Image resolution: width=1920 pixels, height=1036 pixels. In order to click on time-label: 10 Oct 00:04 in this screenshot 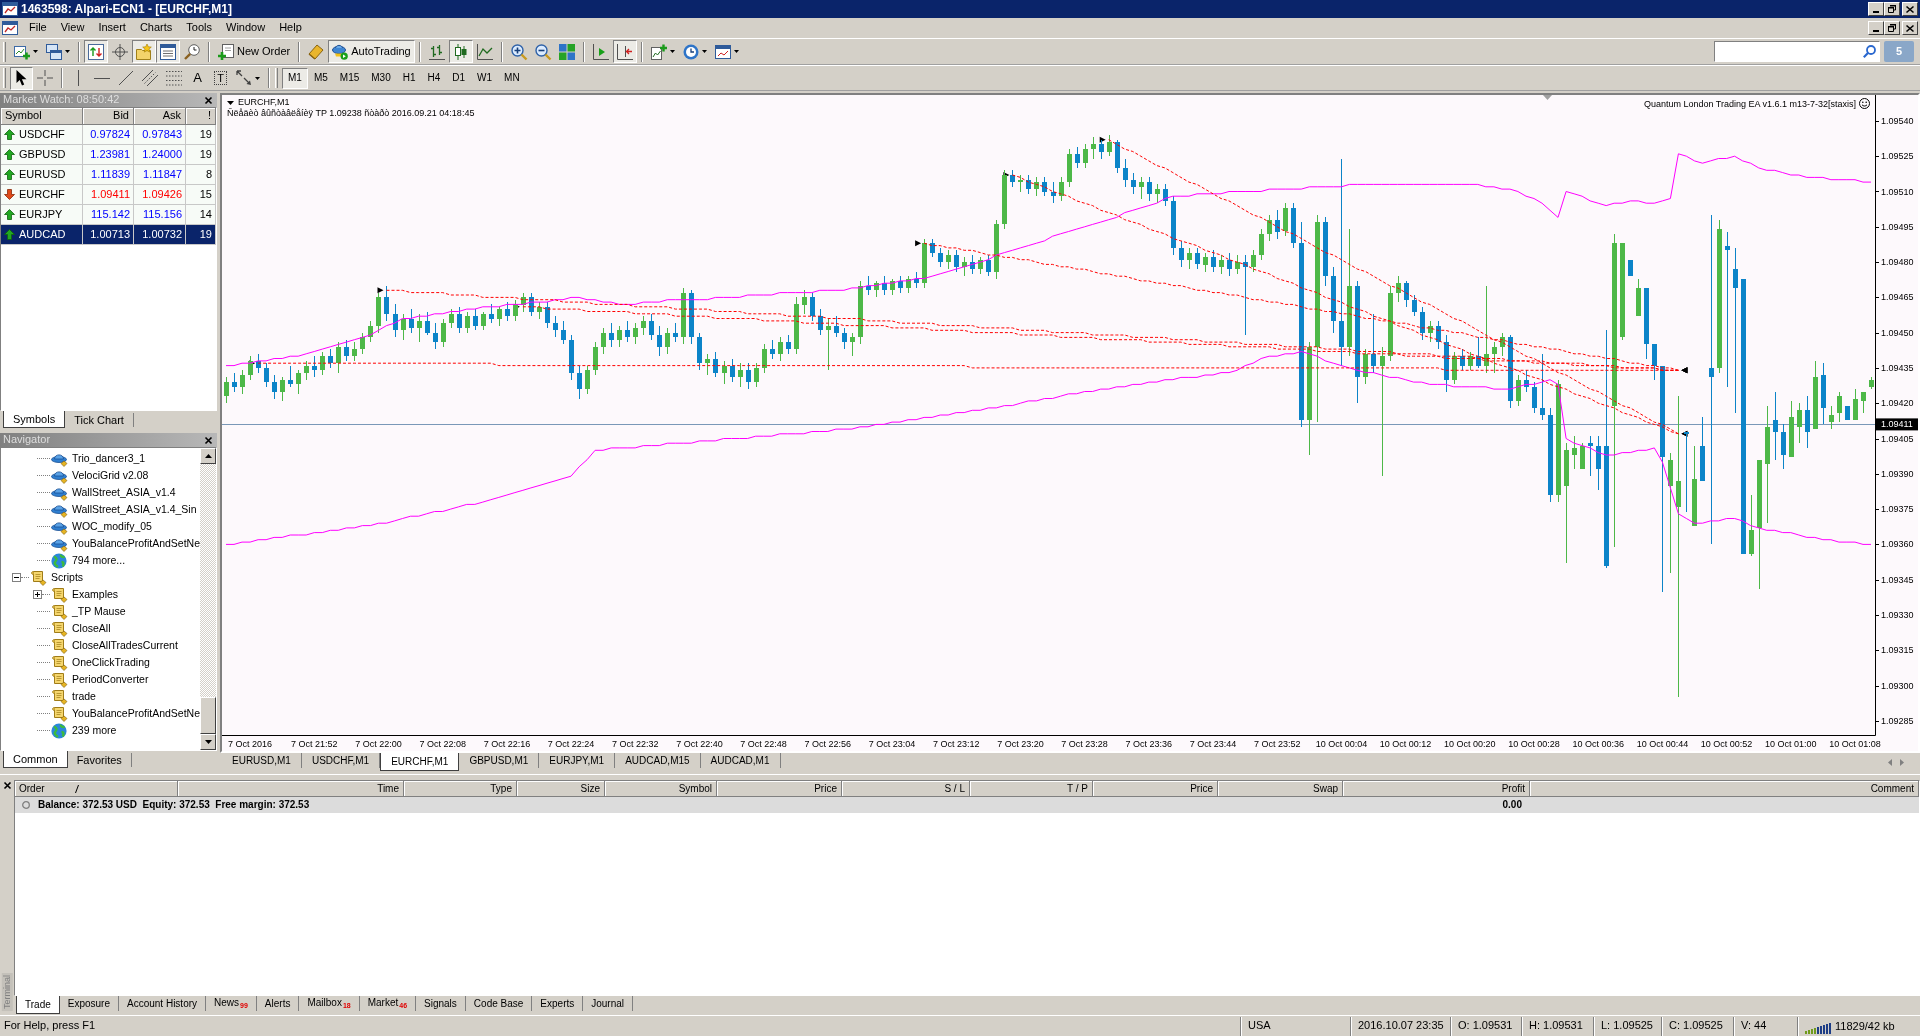, I will do `click(1341, 744)`.